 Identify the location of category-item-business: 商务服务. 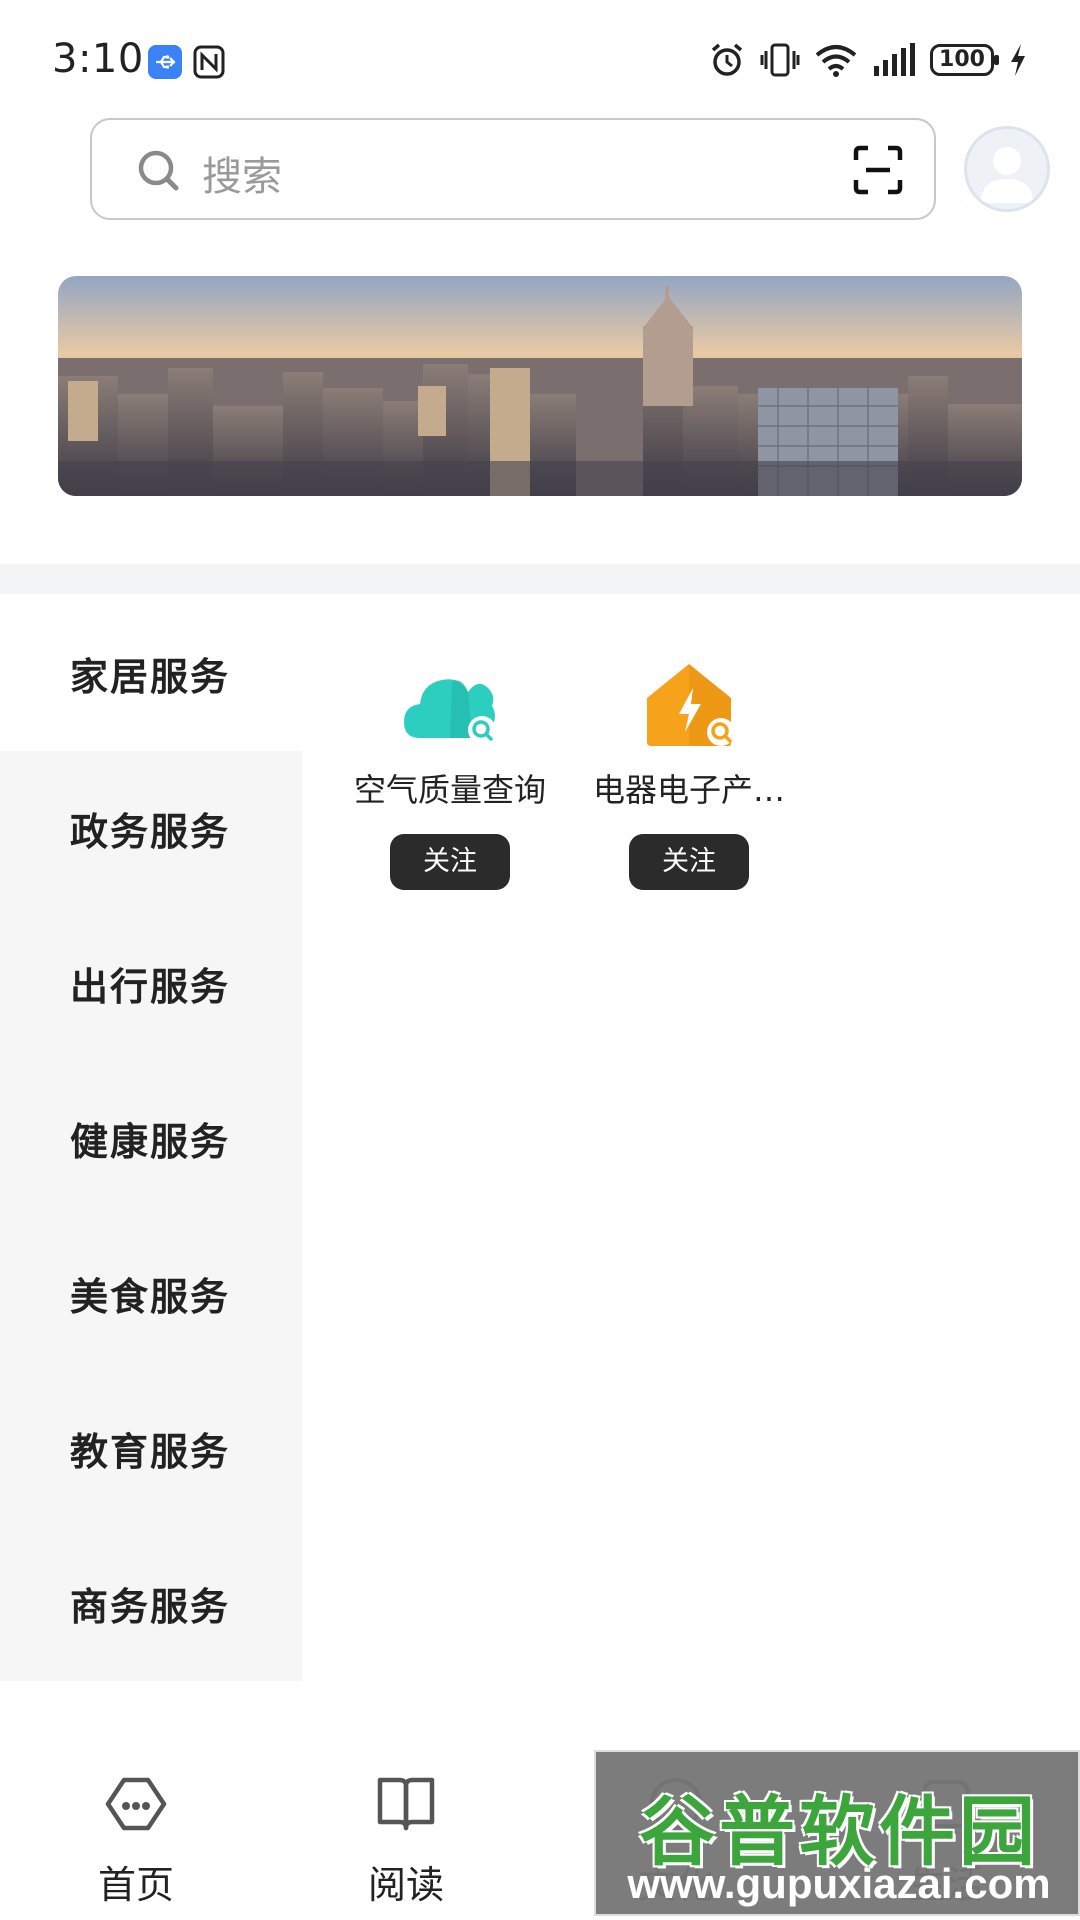
(151, 1603).